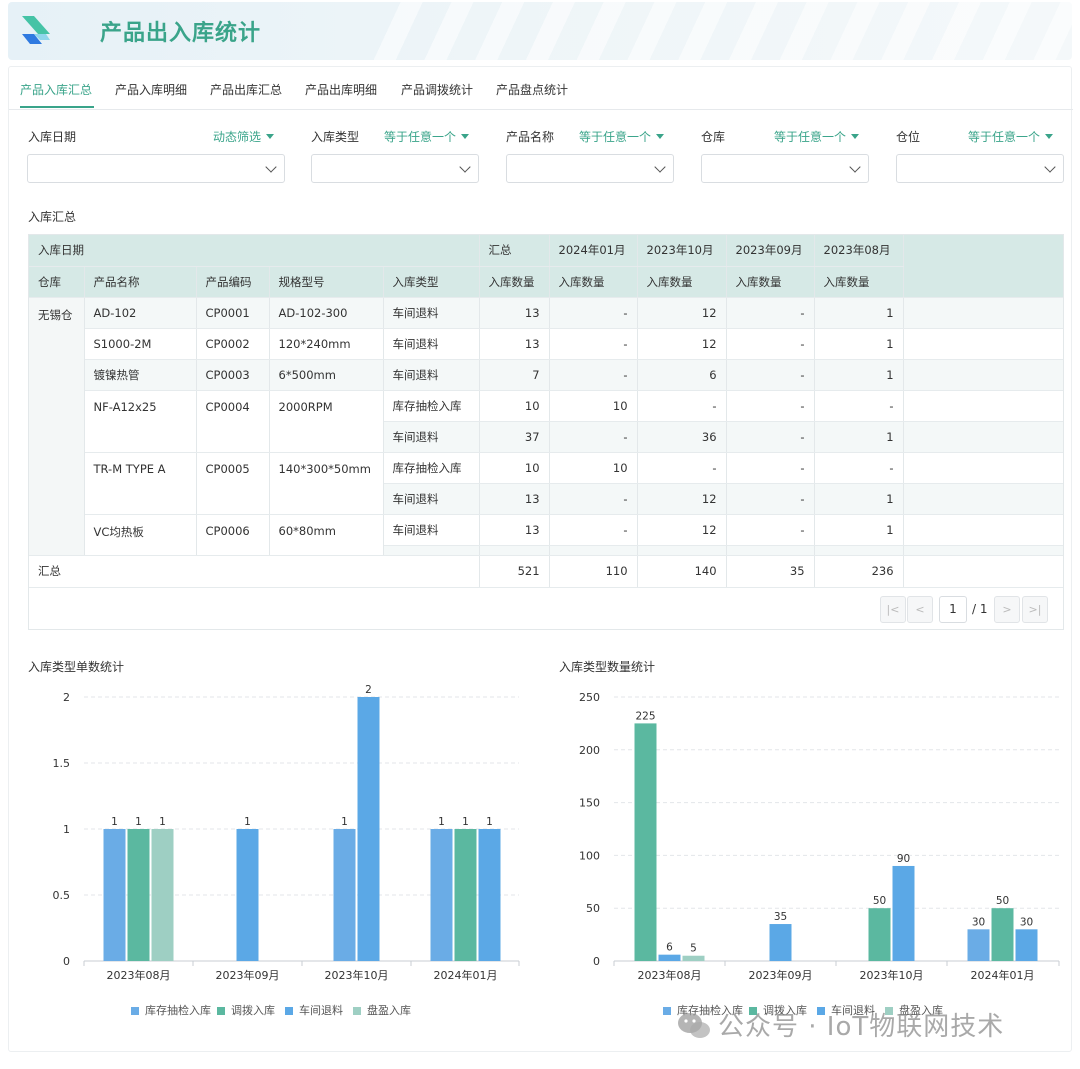 The image size is (1080, 1069). What do you see at coordinates (341, 89) in the screenshot?
I see `tab-outbound-detail: 产品出库明细` at bounding box center [341, 89].